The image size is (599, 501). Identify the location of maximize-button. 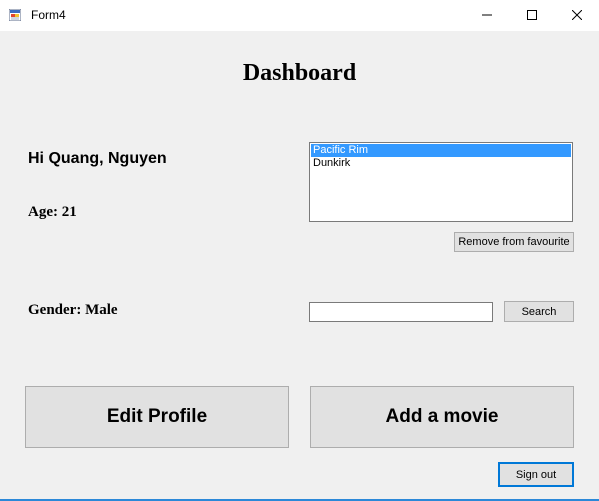
(531, 15).